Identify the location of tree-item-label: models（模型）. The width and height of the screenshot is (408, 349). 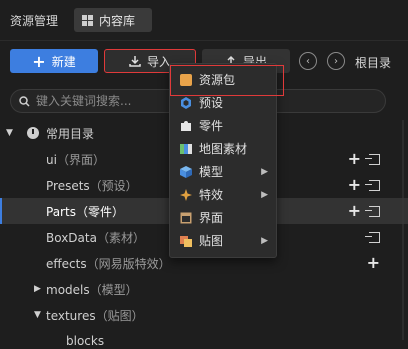
(92, 289).